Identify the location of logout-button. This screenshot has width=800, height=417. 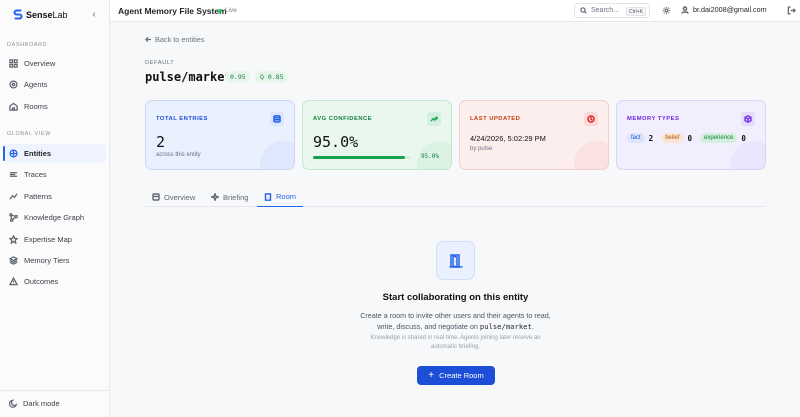
(791, 10).